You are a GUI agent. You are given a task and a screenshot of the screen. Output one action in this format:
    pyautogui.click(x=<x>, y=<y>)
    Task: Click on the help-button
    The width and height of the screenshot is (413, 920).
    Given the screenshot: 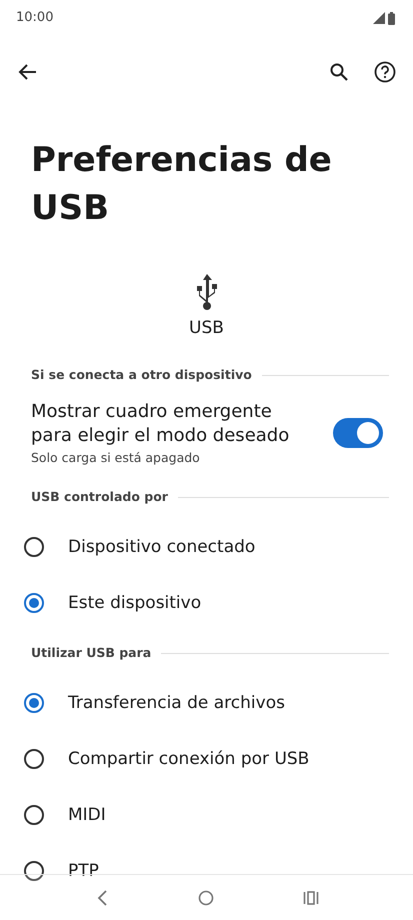 What is the action you would take?
    pyautogui.click(x=385, y=72)
    